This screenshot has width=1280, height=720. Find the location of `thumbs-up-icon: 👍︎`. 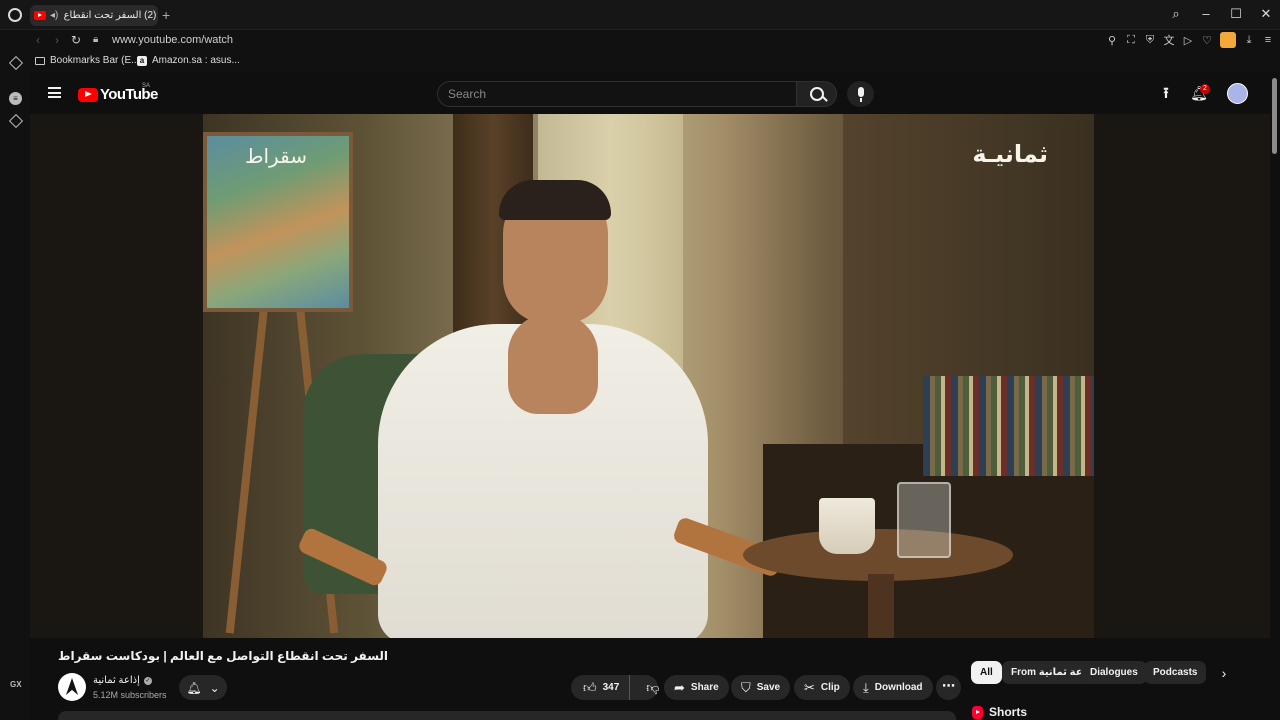

thumbs-up-icon: 👍︎ is located at coordinates (590, 687).